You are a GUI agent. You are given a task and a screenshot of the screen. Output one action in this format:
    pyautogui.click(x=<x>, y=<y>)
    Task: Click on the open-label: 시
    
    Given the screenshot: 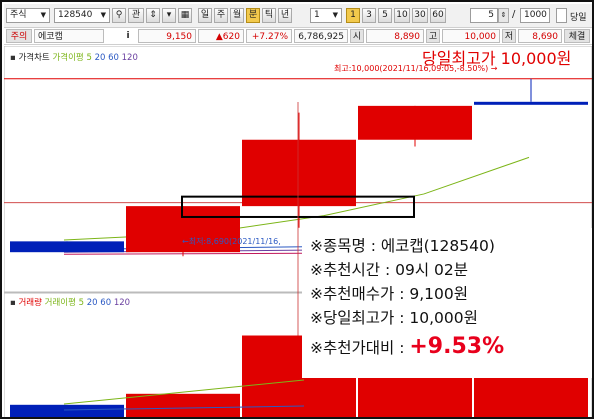 What is the action you would take?
    pyautogui.click(x=357, y=36)
    